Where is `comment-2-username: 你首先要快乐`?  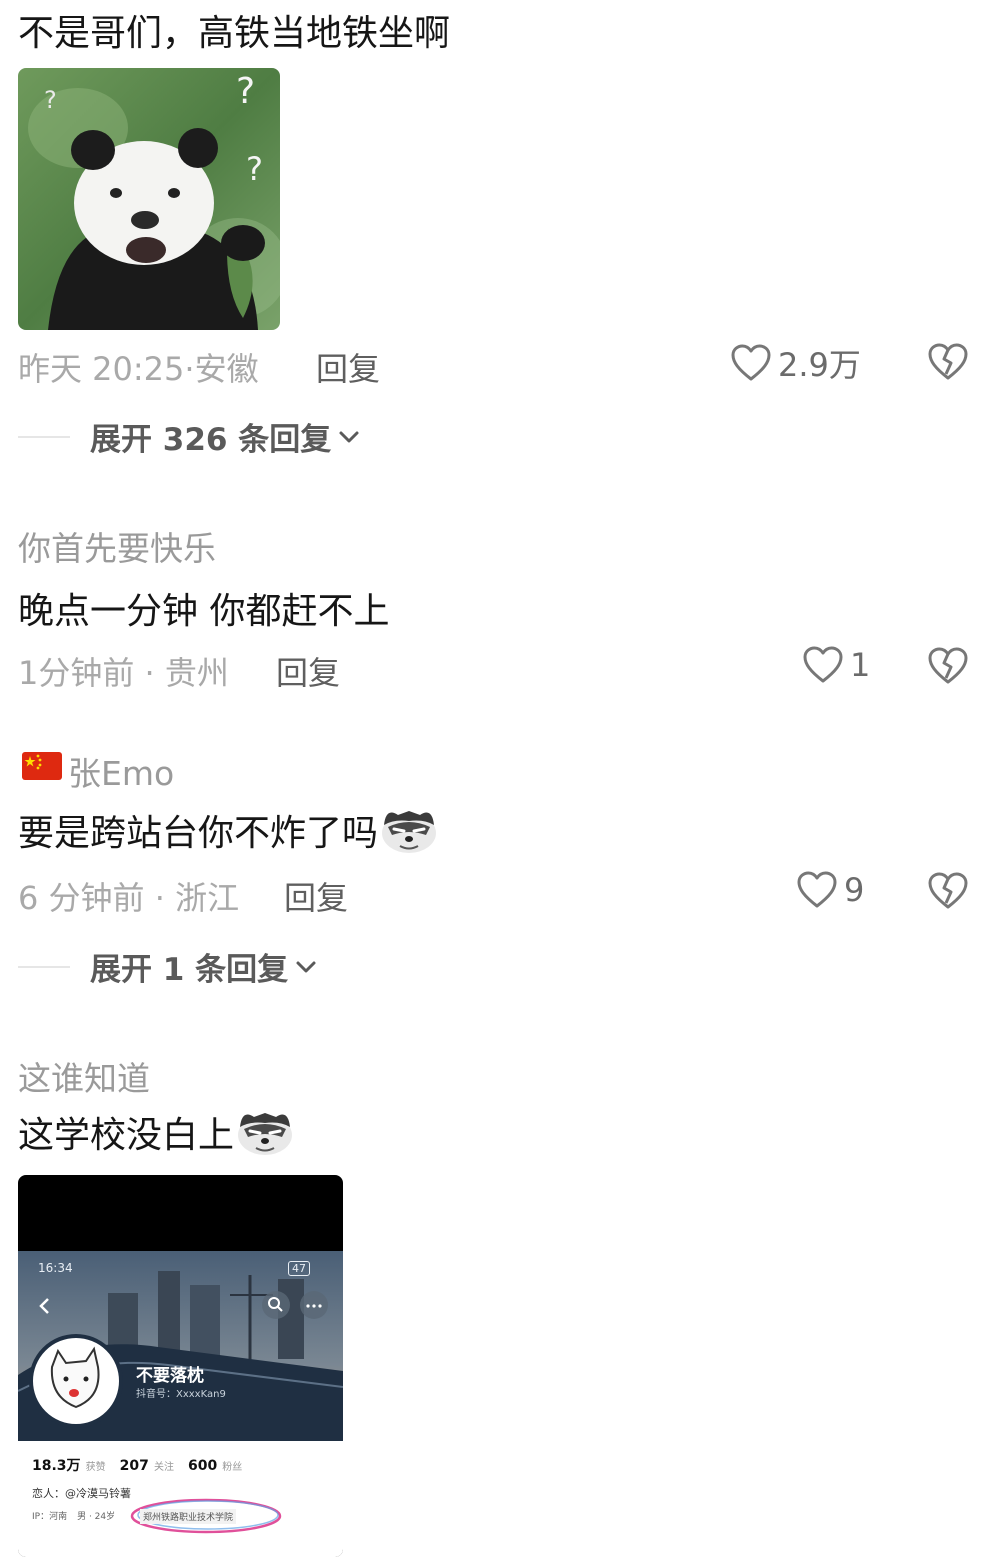
comment-2-username: 你首先要快乐 is located at coordinates (117, 546).